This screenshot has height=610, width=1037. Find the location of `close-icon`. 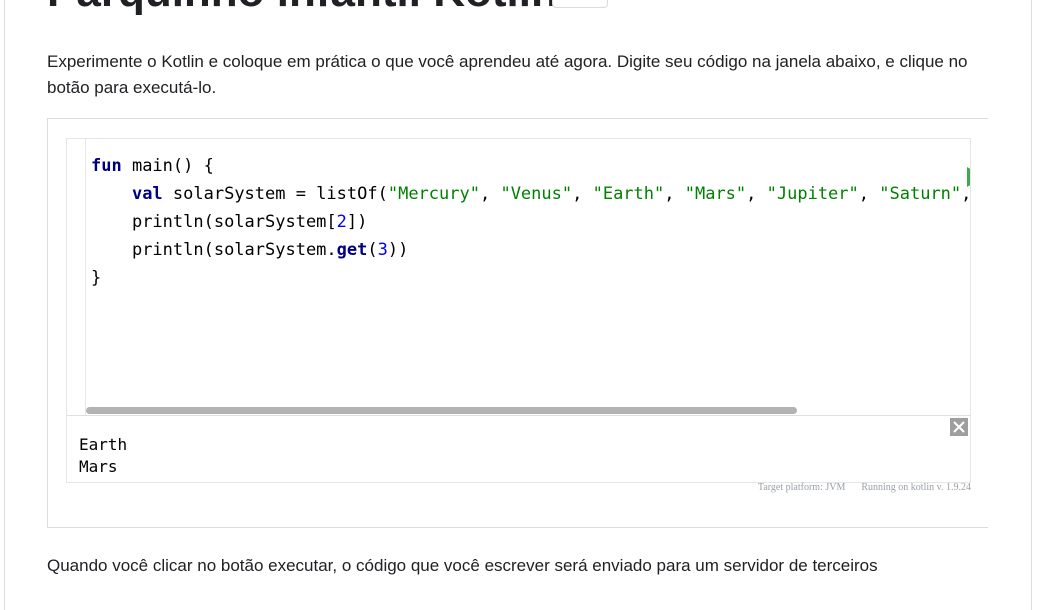

close-icon is located at coordinates (959, 427).